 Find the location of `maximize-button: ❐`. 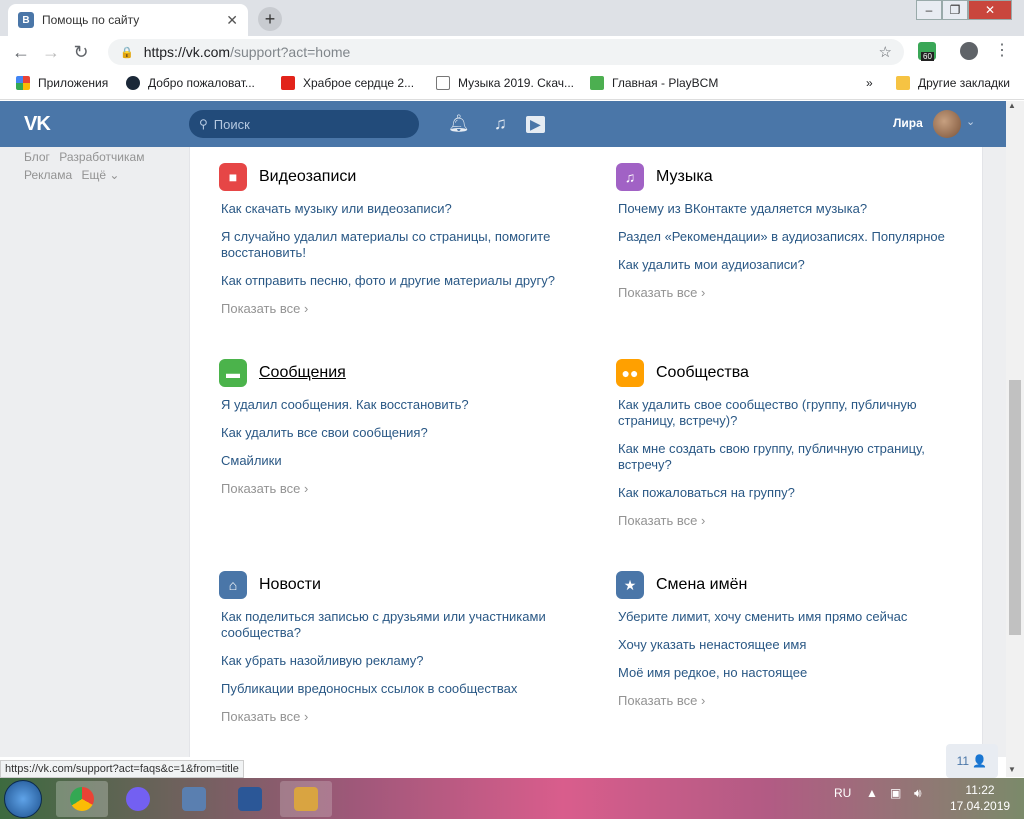

maximize-button: ❐ is located at coordinates (955, 10).